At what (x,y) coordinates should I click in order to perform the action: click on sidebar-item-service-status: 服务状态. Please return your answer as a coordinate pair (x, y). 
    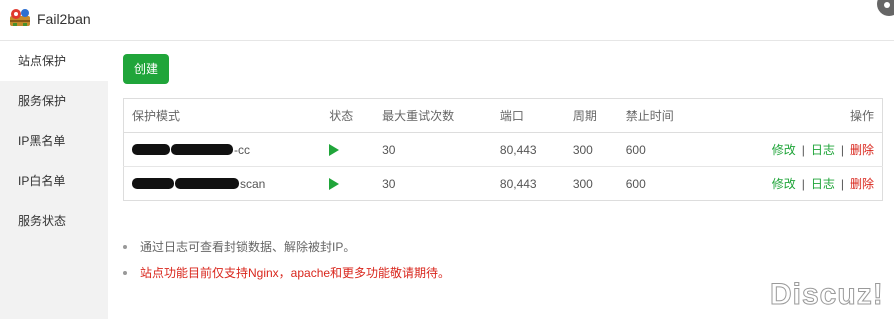
    Looking at the image, I should click on (54, 221).